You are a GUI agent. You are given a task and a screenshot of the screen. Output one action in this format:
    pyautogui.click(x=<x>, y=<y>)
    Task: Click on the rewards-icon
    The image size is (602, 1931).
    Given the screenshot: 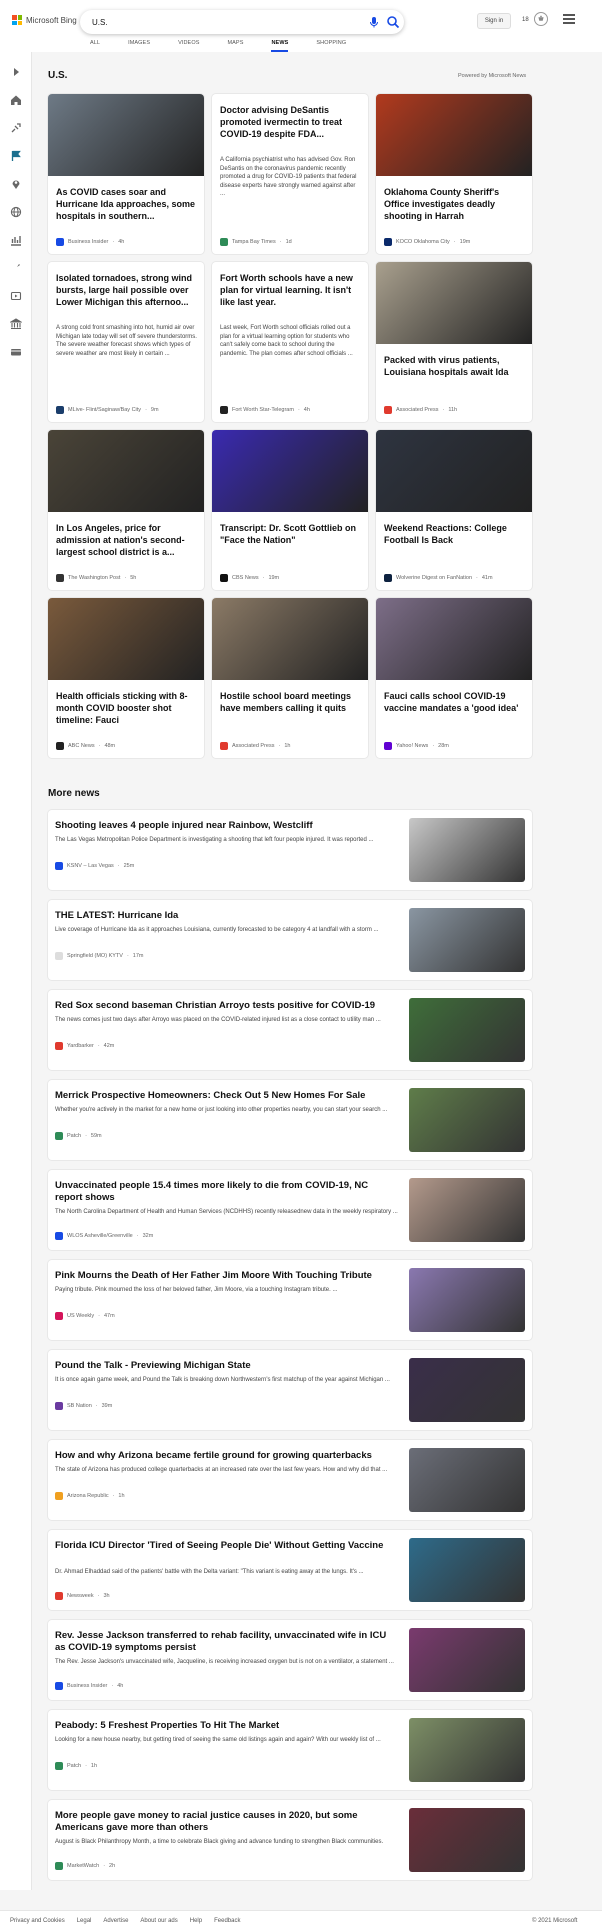 What is the action you would take?
    pyautogui.click(x=541, y=19)
    